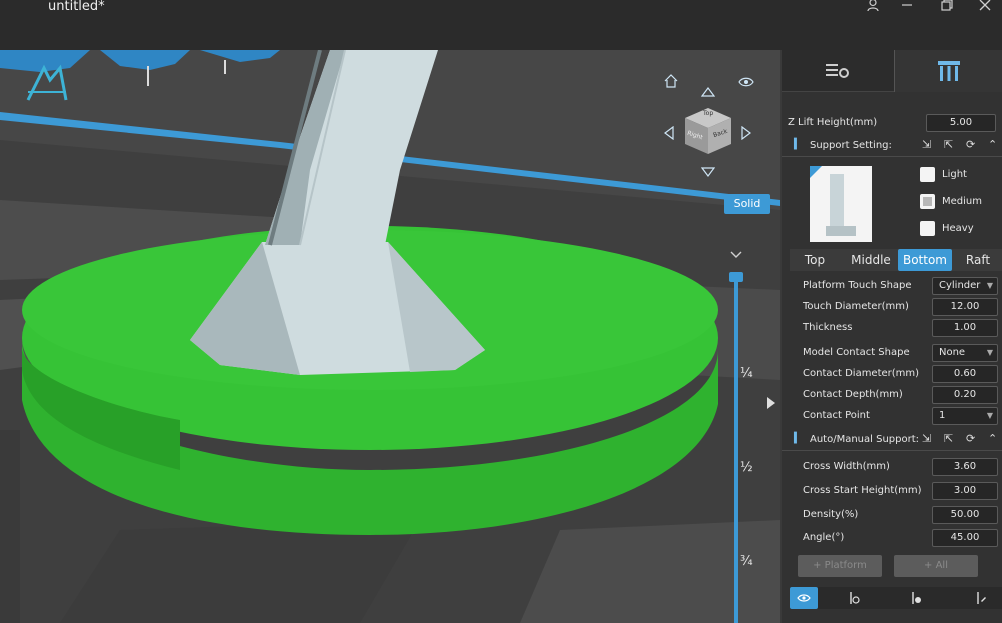 Image resolution: width=1002 pixels, height=623 pixels. I want to click on view-cube: Top Right Back, so click(708, 131).